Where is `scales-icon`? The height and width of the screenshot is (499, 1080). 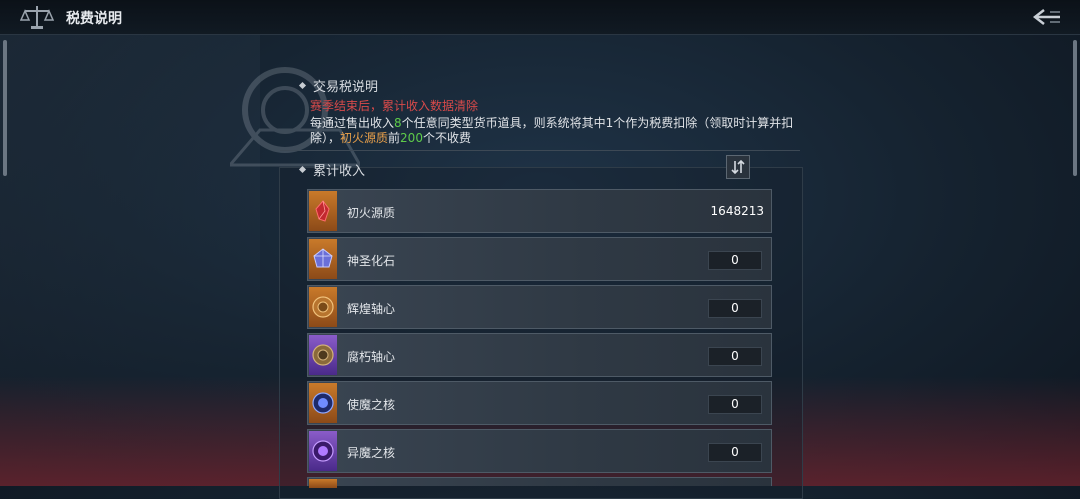
scales-icon is located at coordinates (37, 17).